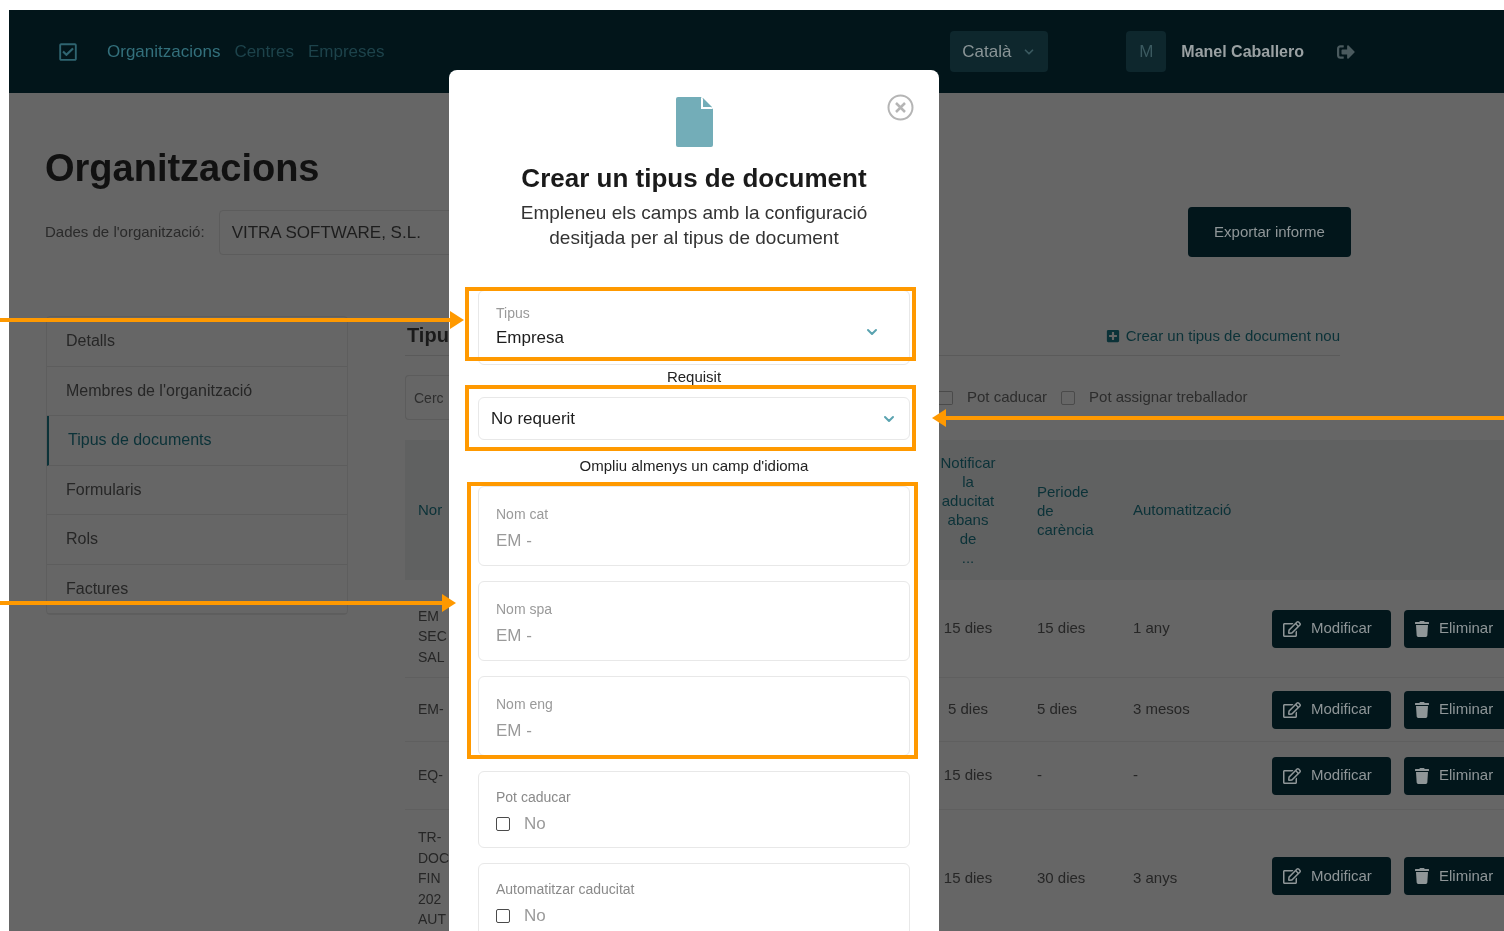 Image resolution: width=1504 pixels, height=931 pixels. What do you see at coordinates (566, 889) in the screenshot?
I see `field-label: Automatitzar caducitat` at bounding box center [566, 889].